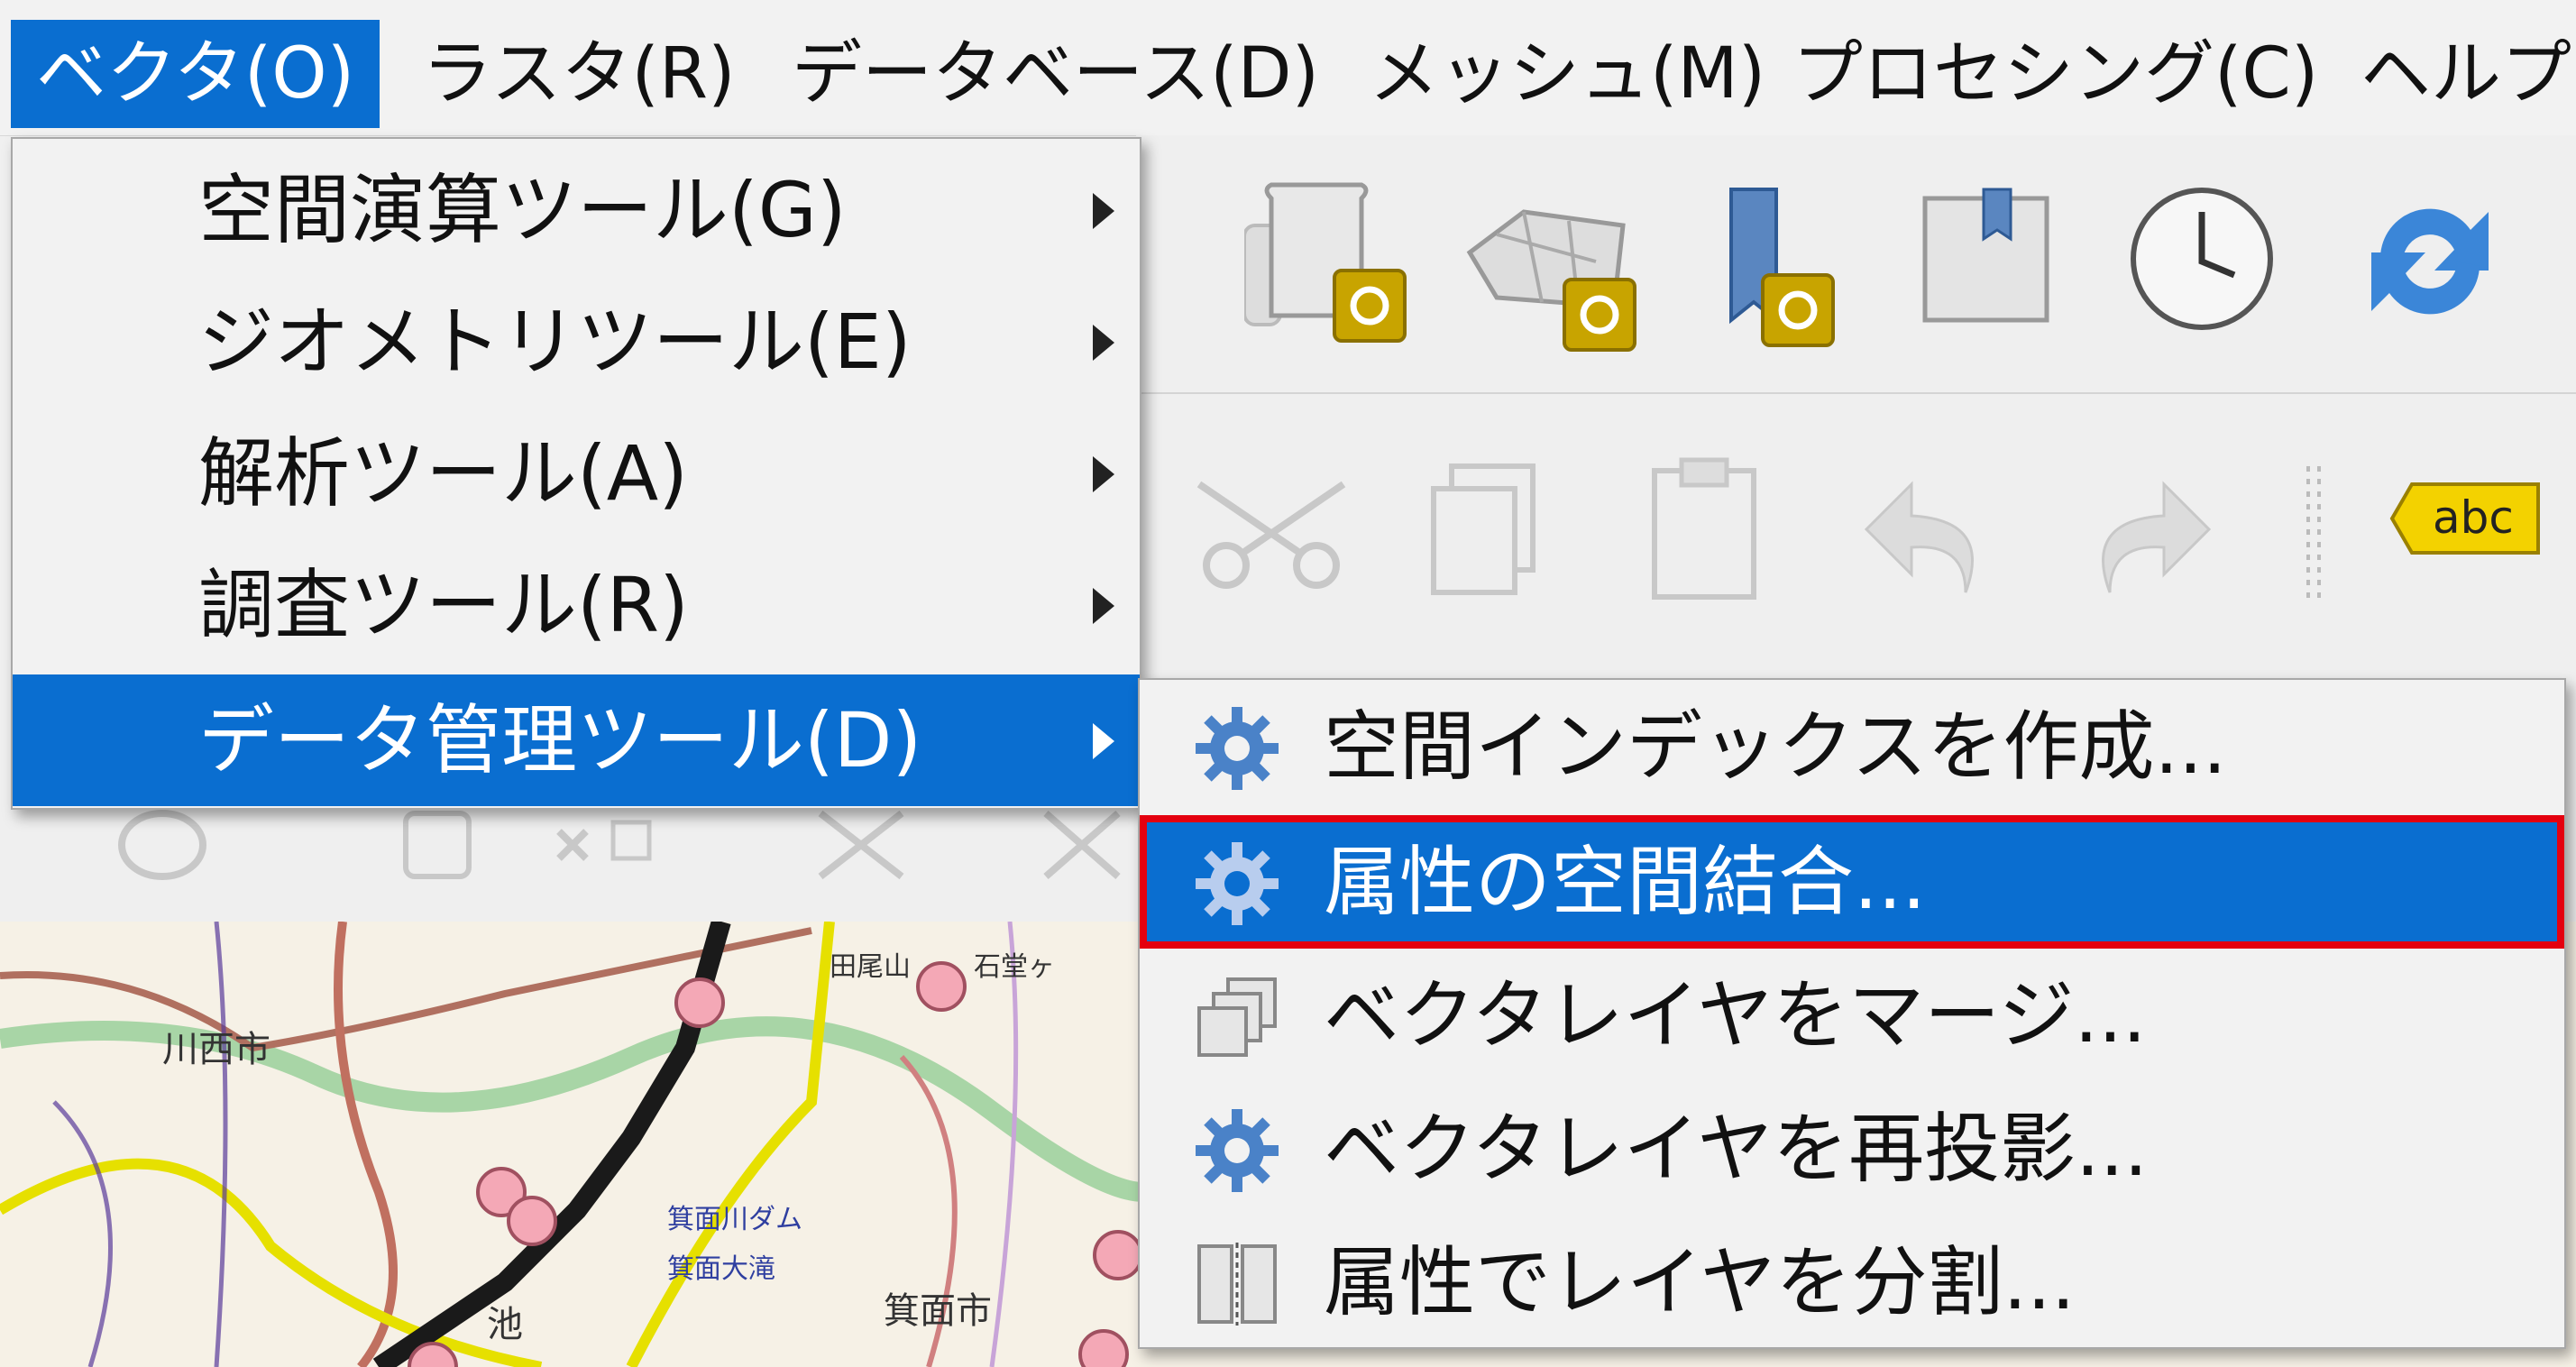 This screenshot has height=1367, width=2576. What do you see at coordinates (2430, 261) in the screenshot?
I see `refresh-icon` at bounding box center [2430, 261].